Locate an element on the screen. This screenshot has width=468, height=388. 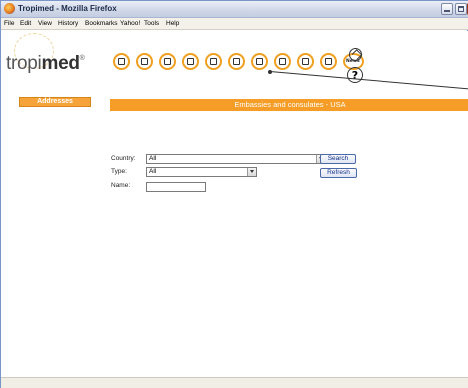
title-bar: Tropimed - Mozilla Firefox is located at coordinates (234, 9).